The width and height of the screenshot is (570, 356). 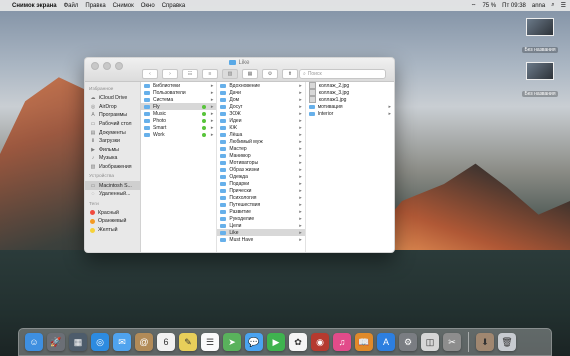 What do you see at coordinates (276, 342) in the screenshot?
I see `dock-facetime-icon: ▶` at bounding box center [276, 342].